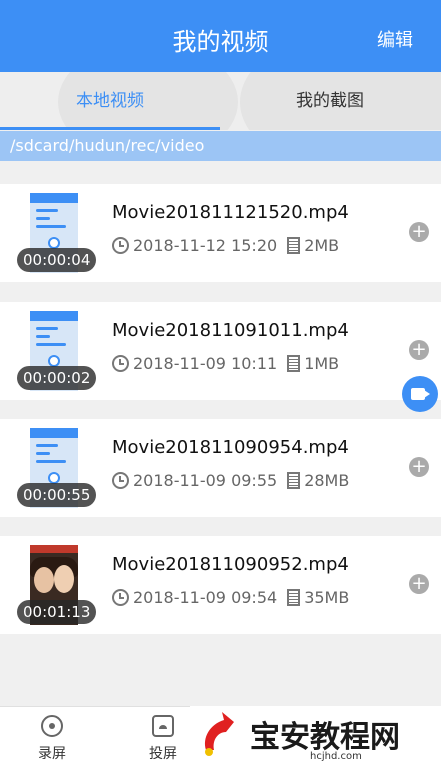 The width and height of the screenshot is (441, 772). What do you see at coordinates (110, 101) in the screenshot?
I see `tab-local-videos: 本地视频` at bounding box center [110, 101].